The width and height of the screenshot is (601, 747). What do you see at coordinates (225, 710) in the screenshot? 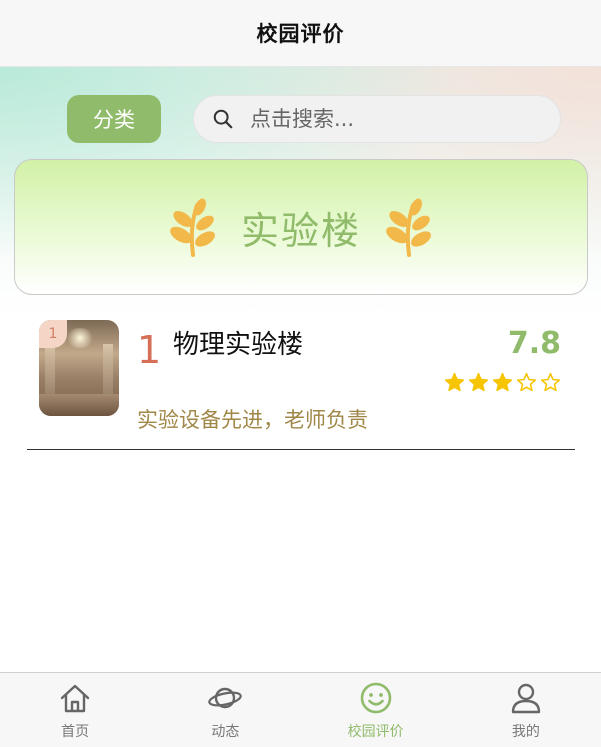
I see `tab-moments: 动态` at bounding box center [225, 710].